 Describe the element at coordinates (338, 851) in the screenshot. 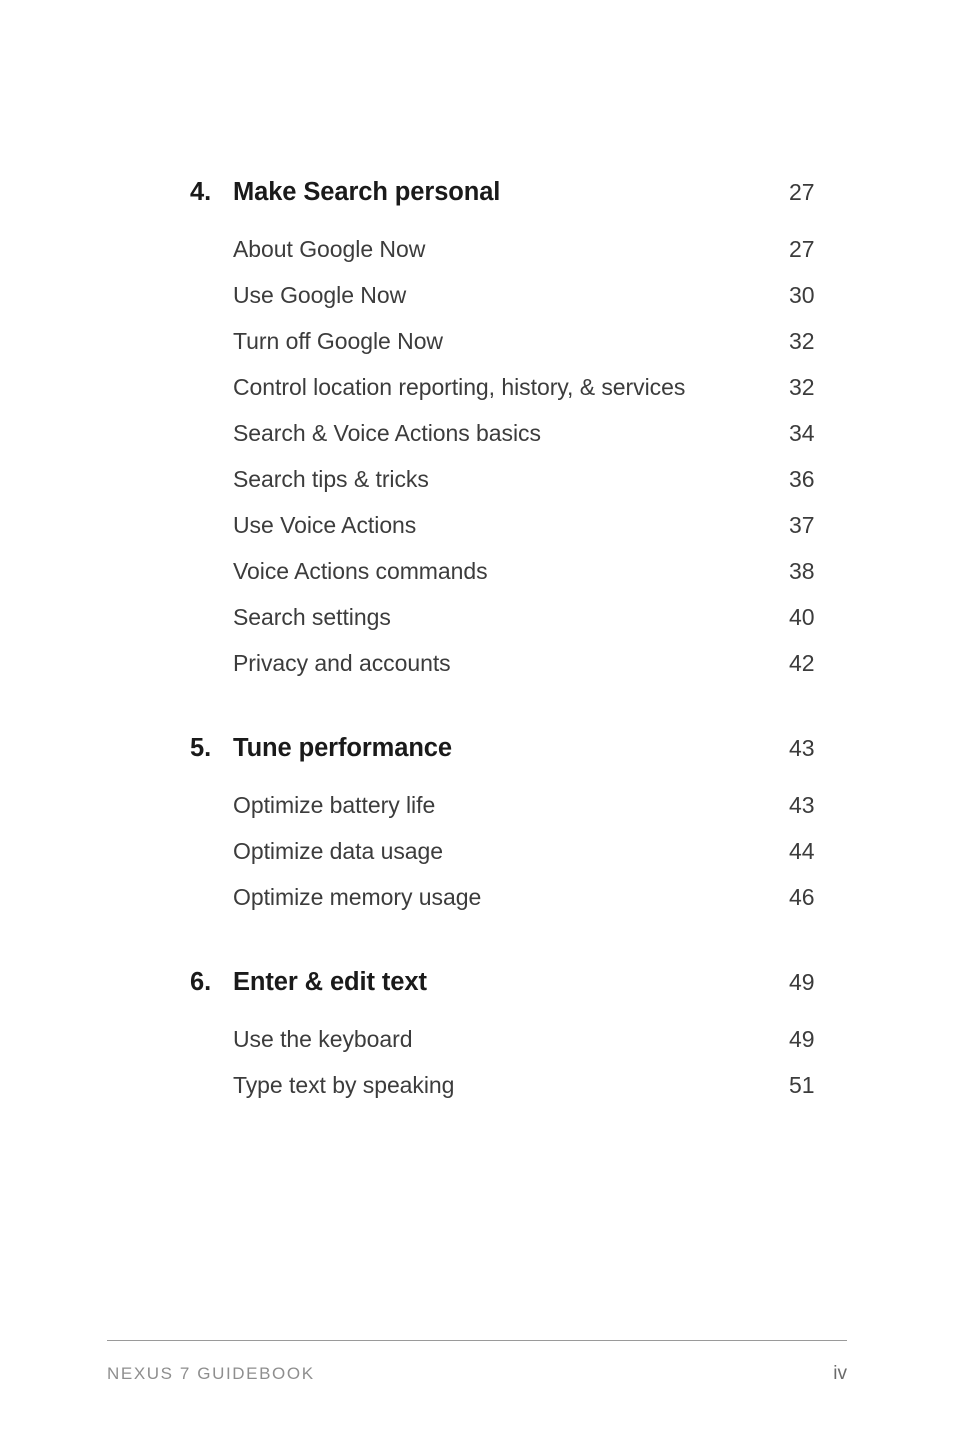

I see `entry-label: Optimize data usage` at that location.